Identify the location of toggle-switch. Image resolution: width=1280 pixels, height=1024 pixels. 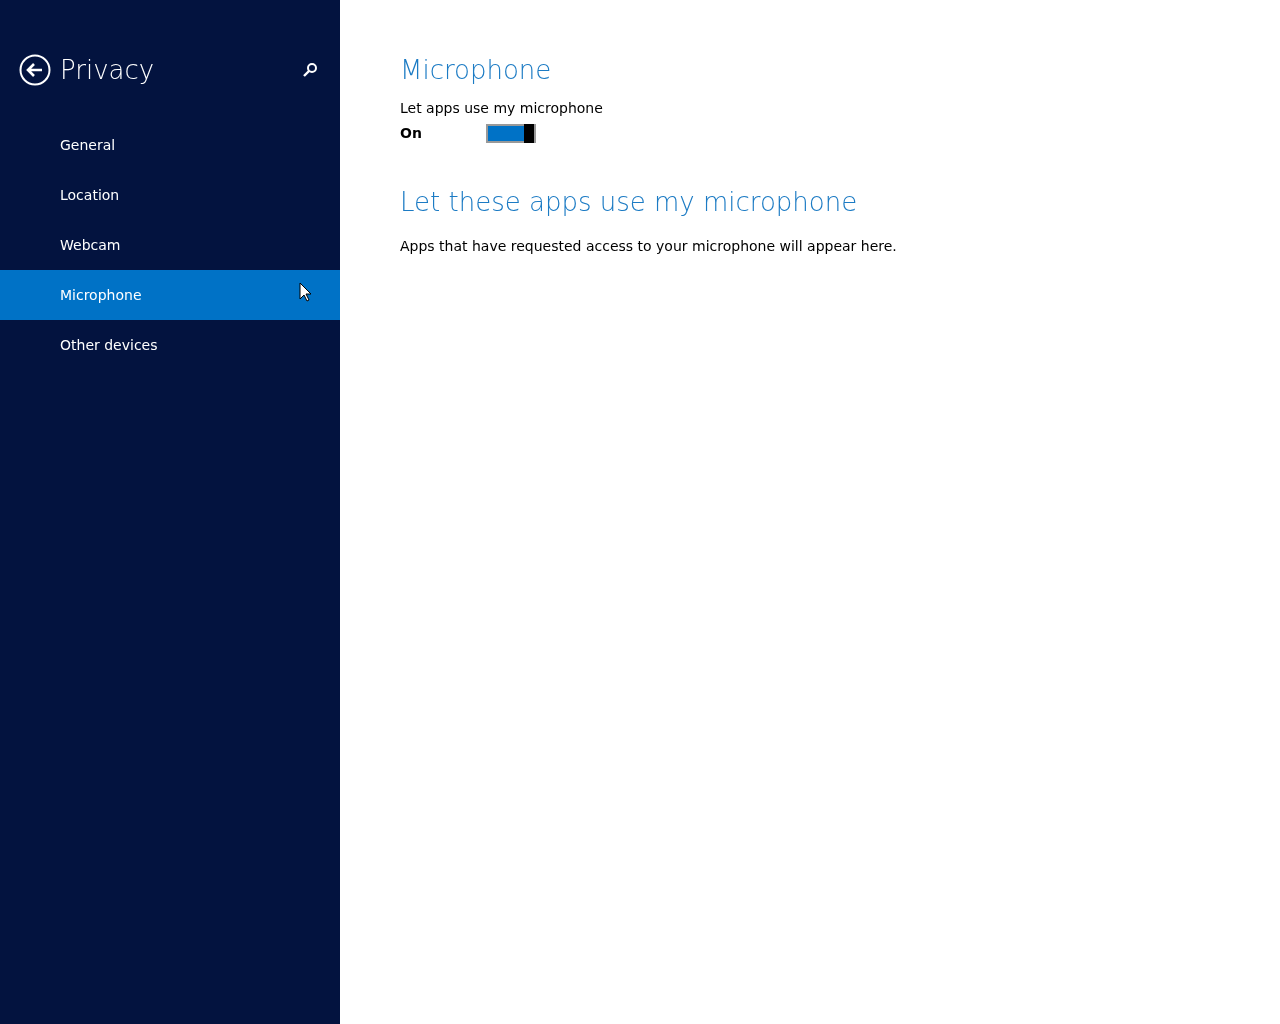
(511, 133).